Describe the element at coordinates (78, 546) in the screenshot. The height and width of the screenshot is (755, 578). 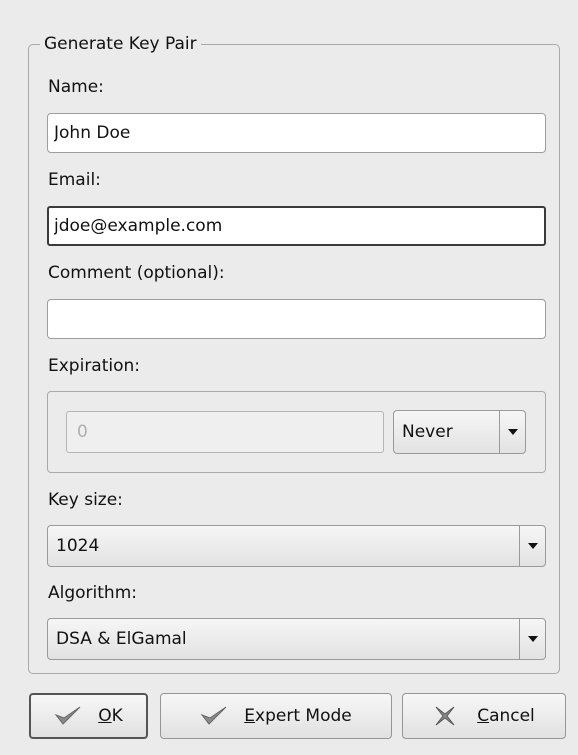
I see `key-size-value: 1024` at that location.